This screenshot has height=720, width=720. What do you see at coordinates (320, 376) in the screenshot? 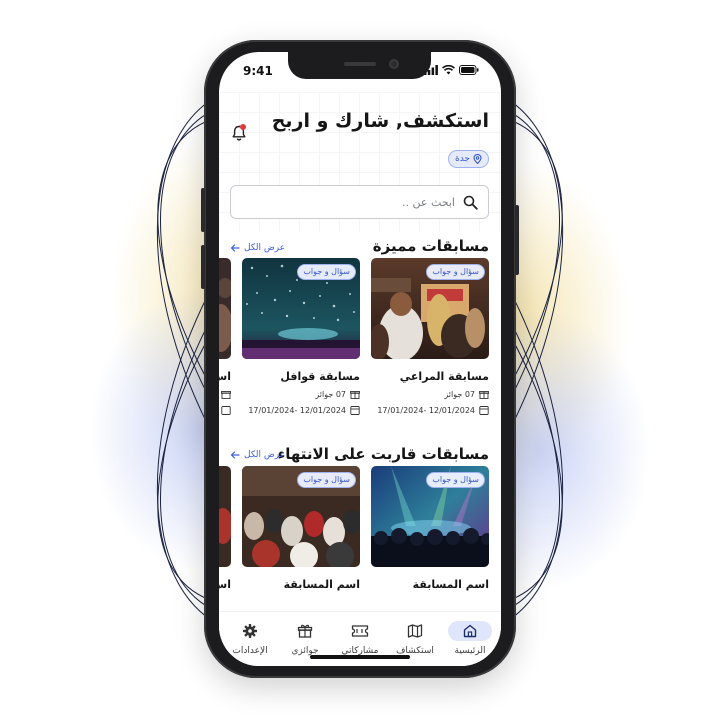
I see `competition-name: مسابقة قوافل` at bounding box center [320, 376].